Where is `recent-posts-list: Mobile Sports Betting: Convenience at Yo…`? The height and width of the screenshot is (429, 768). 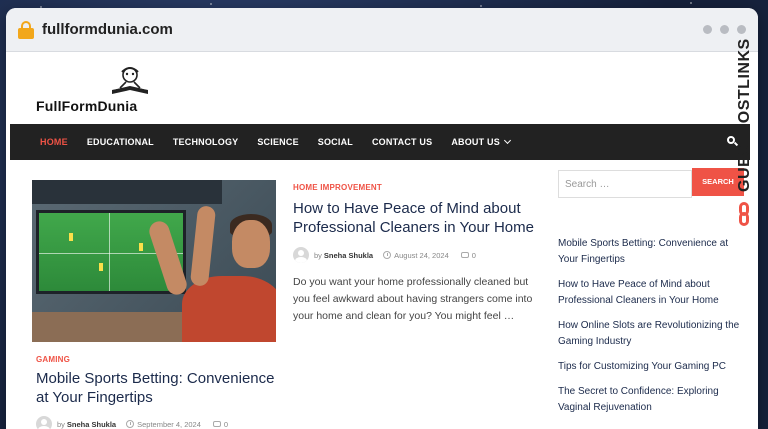
recent-posts-list: Mobile Sports Betting: Convenience at Yo… is located at coordinates (653, 330).